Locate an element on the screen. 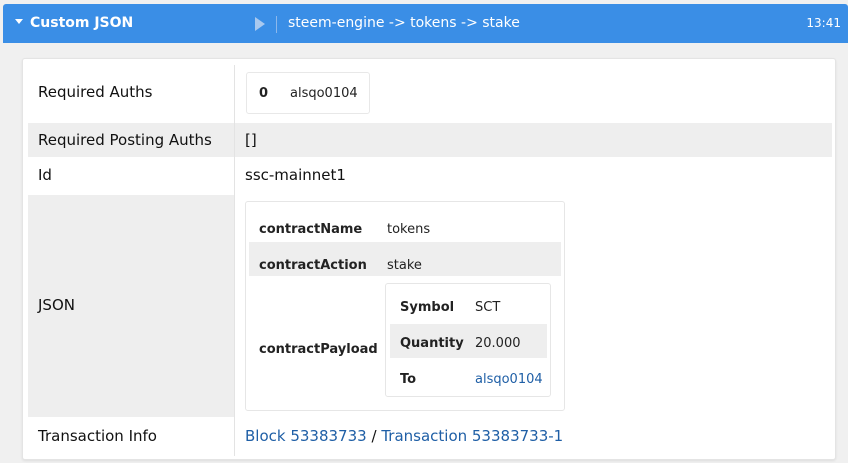 This screenshot has width=848, height=463. required-auths-account: alsqo0104 is located at coordinates (324, 93).